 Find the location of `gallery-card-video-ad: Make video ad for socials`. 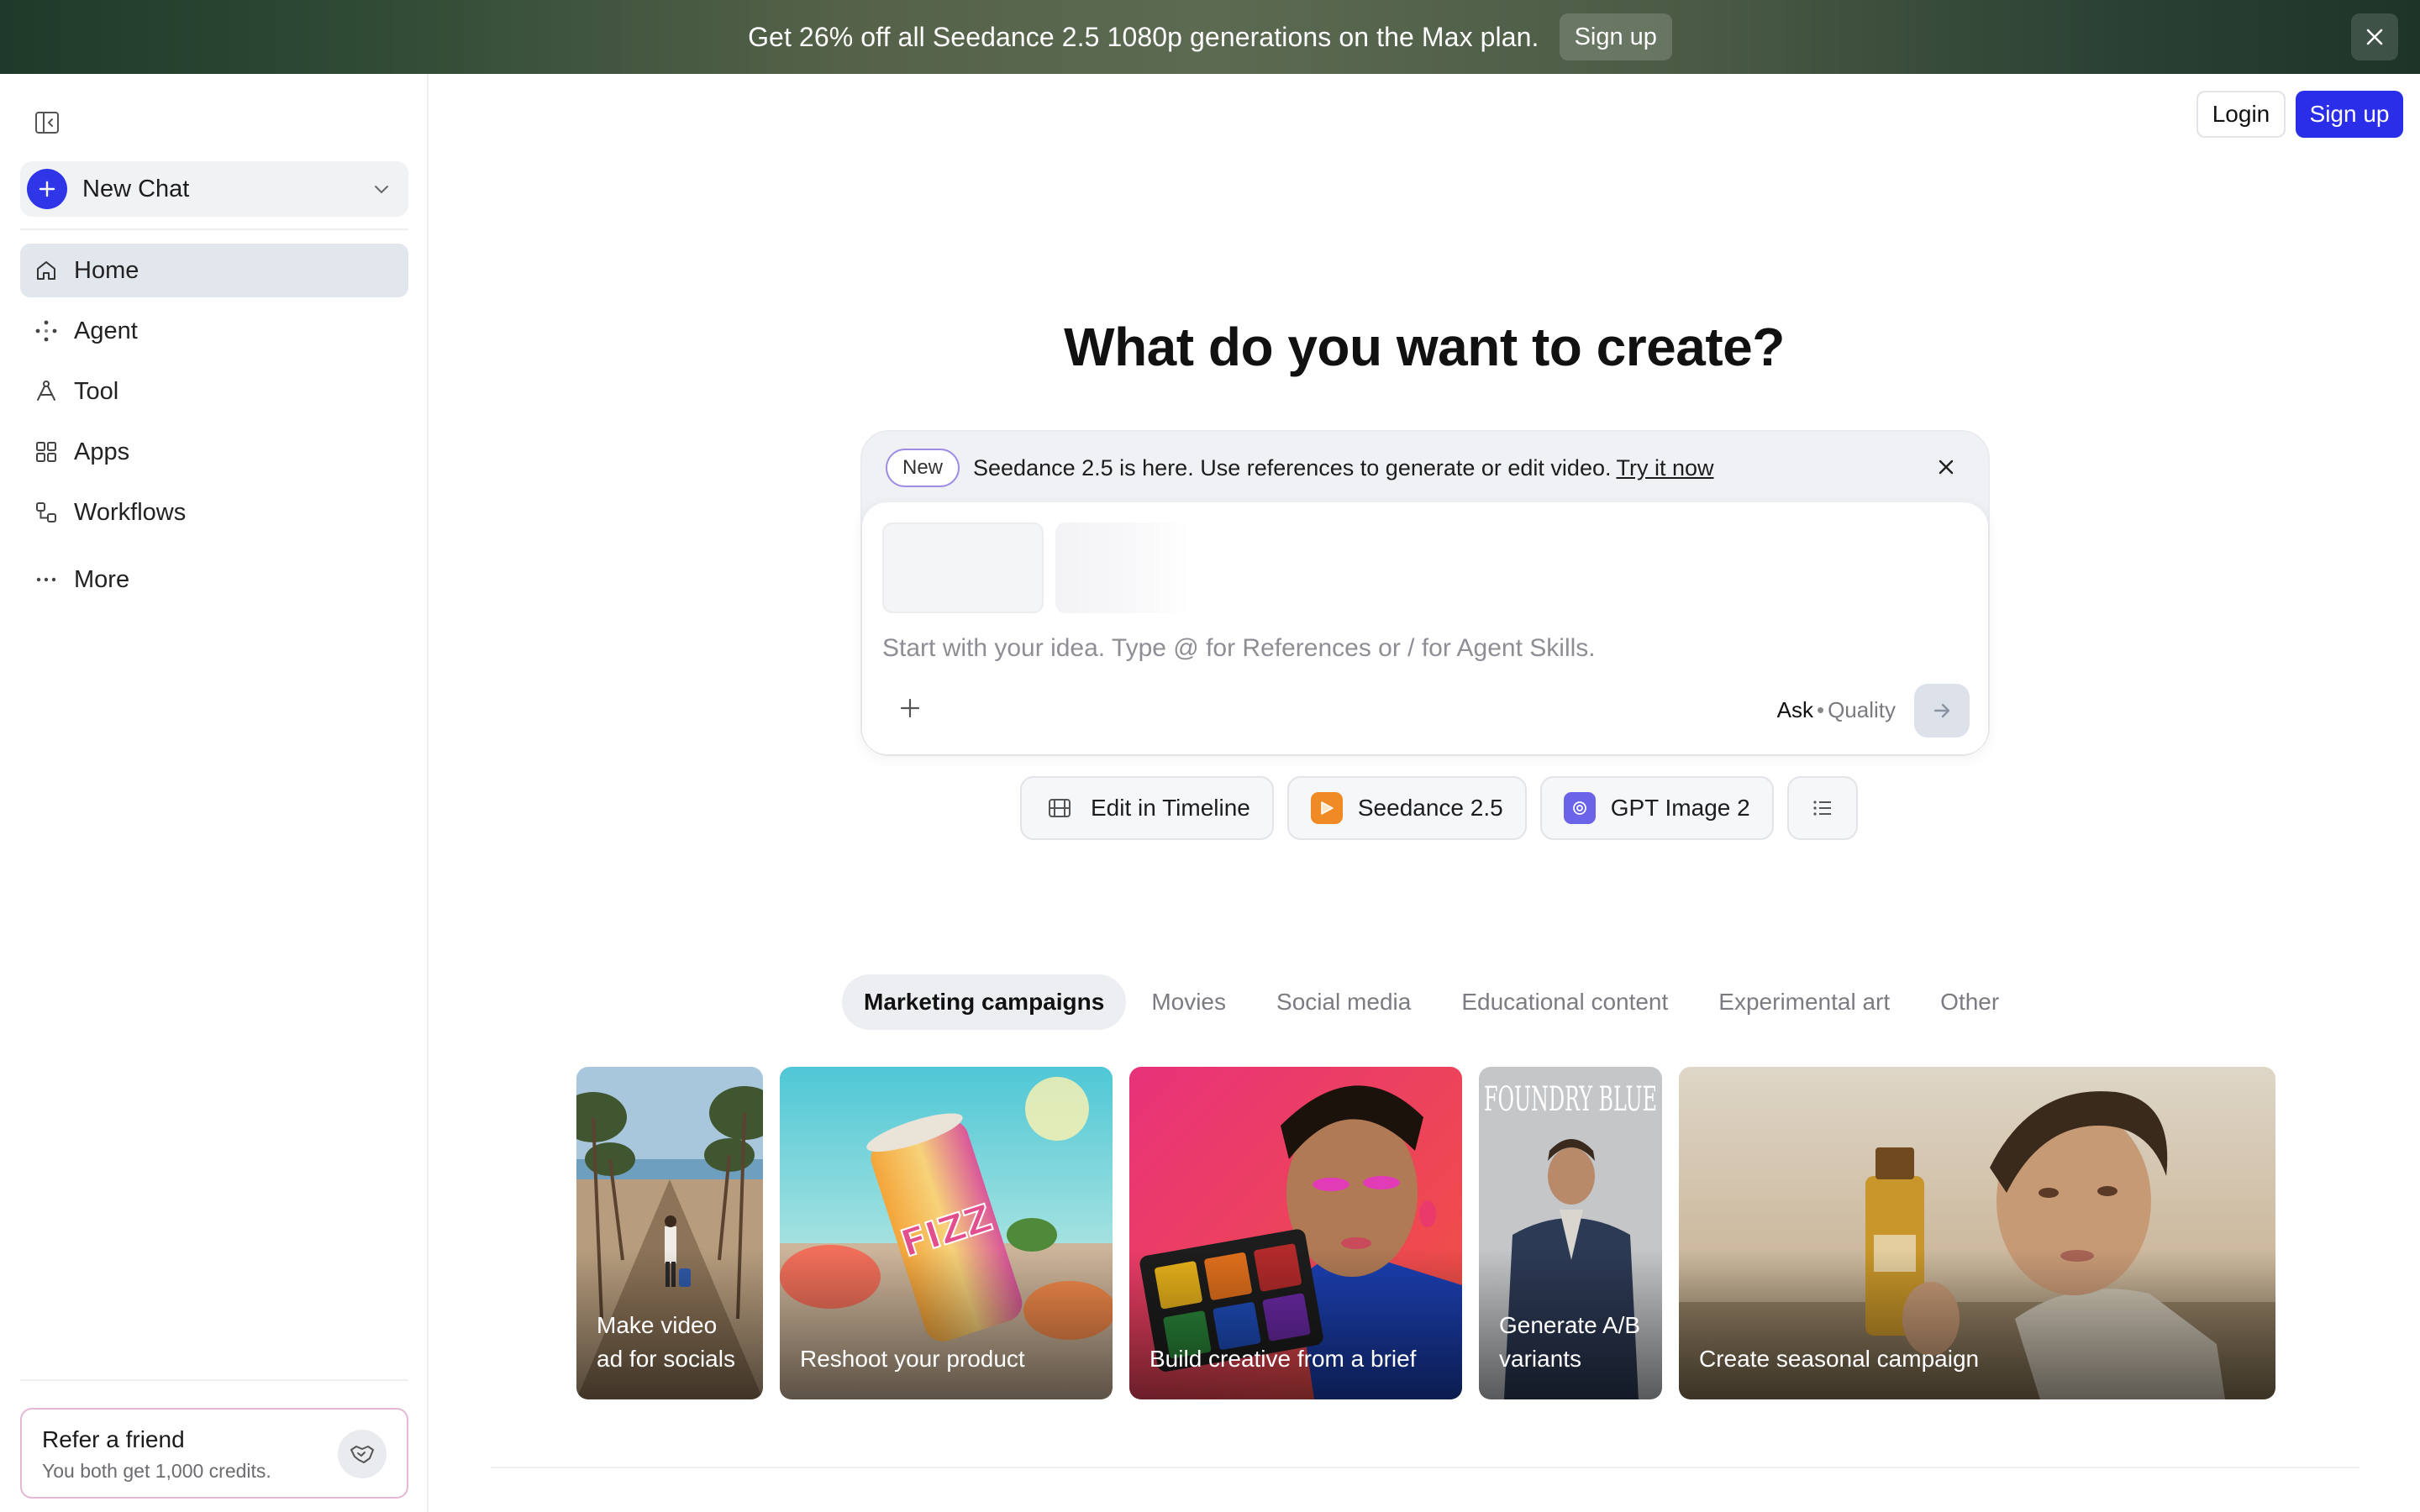

gallery-card-video-ad: Make video ad for socials is located at coordinates (669, 1233).